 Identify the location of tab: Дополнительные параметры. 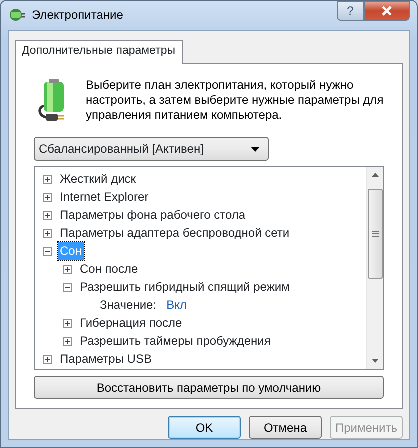
(98, 52).